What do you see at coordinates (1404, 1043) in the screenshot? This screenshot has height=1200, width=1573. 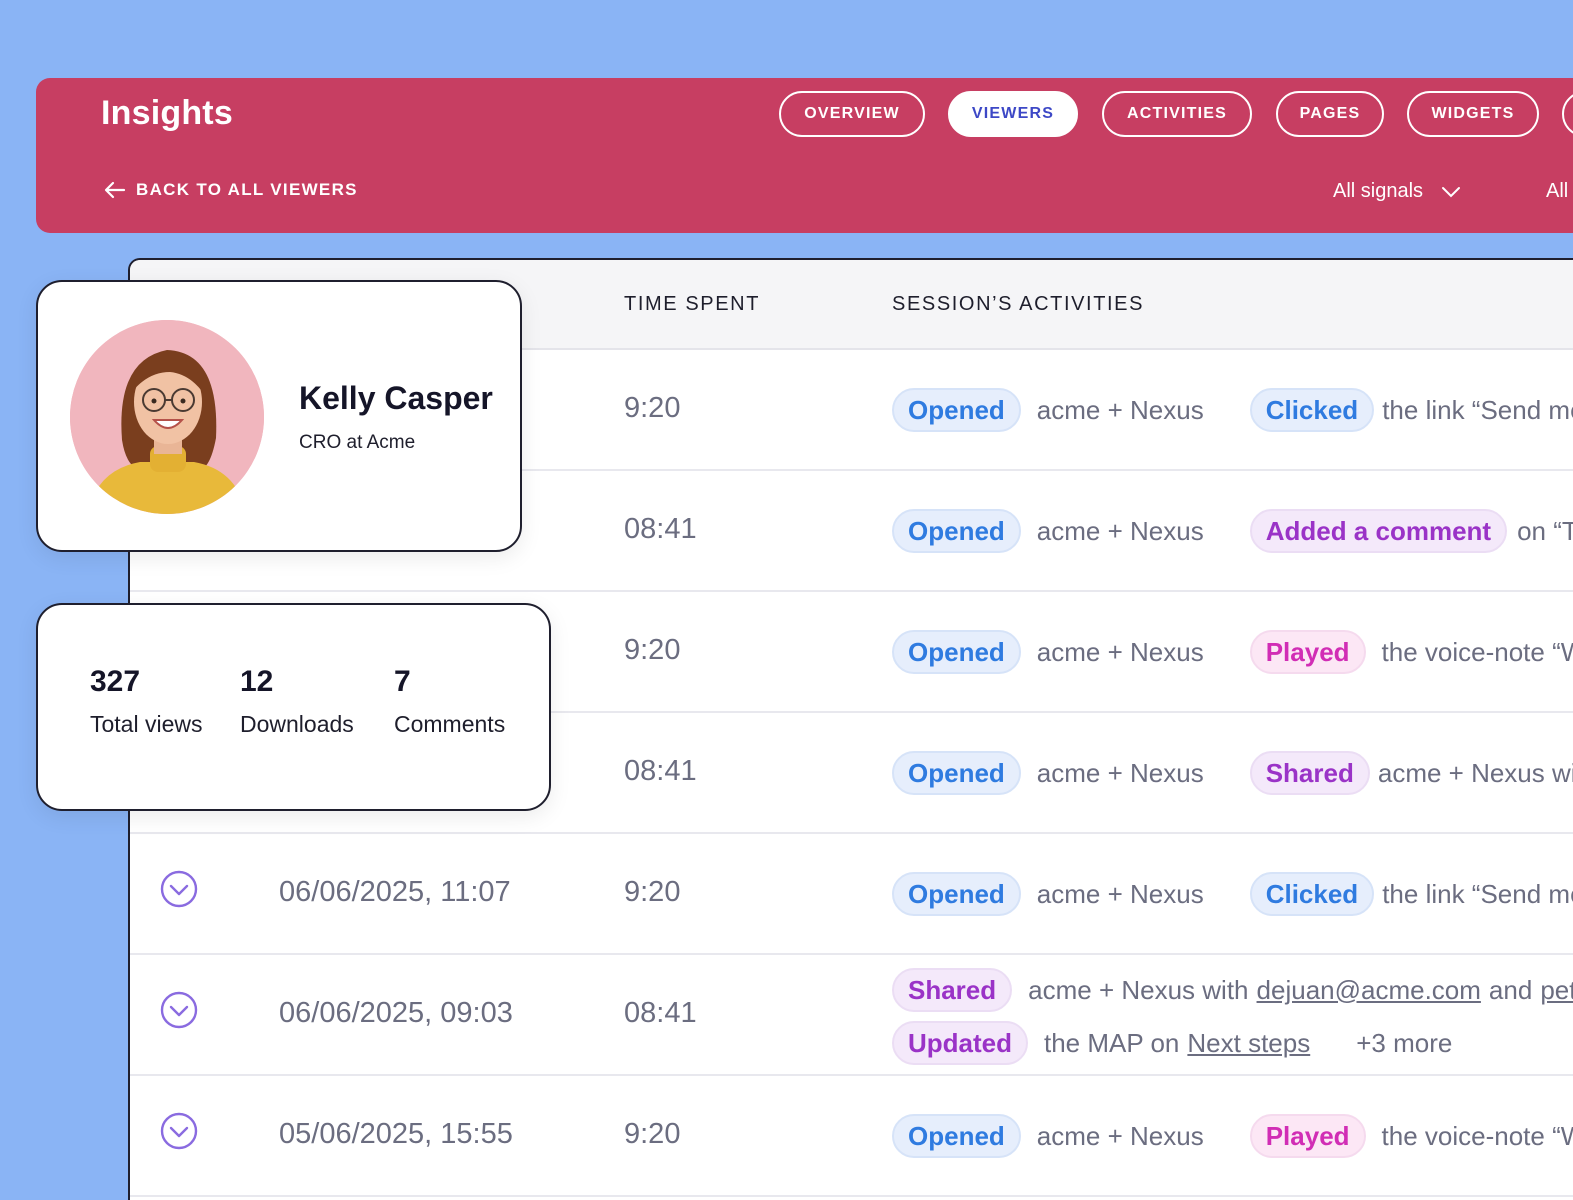 I see `more-activities-link: +3 more` at bounding box center [1404, 1043].